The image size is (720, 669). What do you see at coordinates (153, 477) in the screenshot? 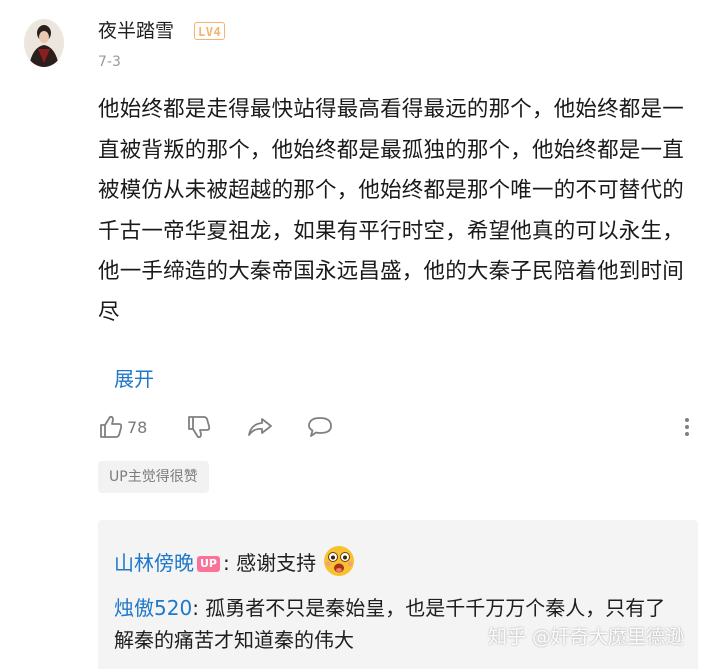
I see `up-liked-tag: UP主觉得很赞` at bounding box center [153, 477].